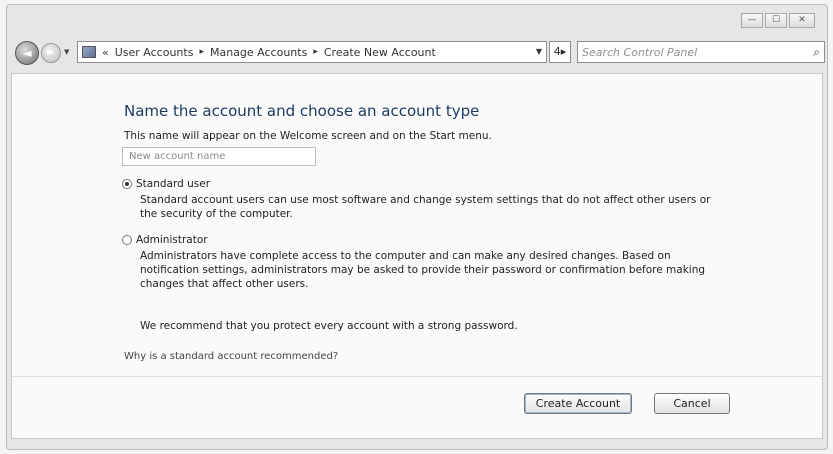 This screenshot has height=454, width=833. Describe the element at coordinates (258, 52) in the screenshot. I see `breadcrumb-manage-accounts: Manage Accounts` at that location.